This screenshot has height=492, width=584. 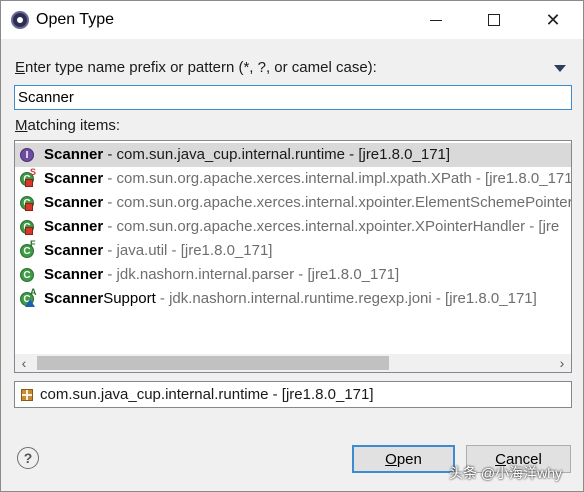 I want to click on watermark: 头条 @小海洋why, so click(x=505, y=473).